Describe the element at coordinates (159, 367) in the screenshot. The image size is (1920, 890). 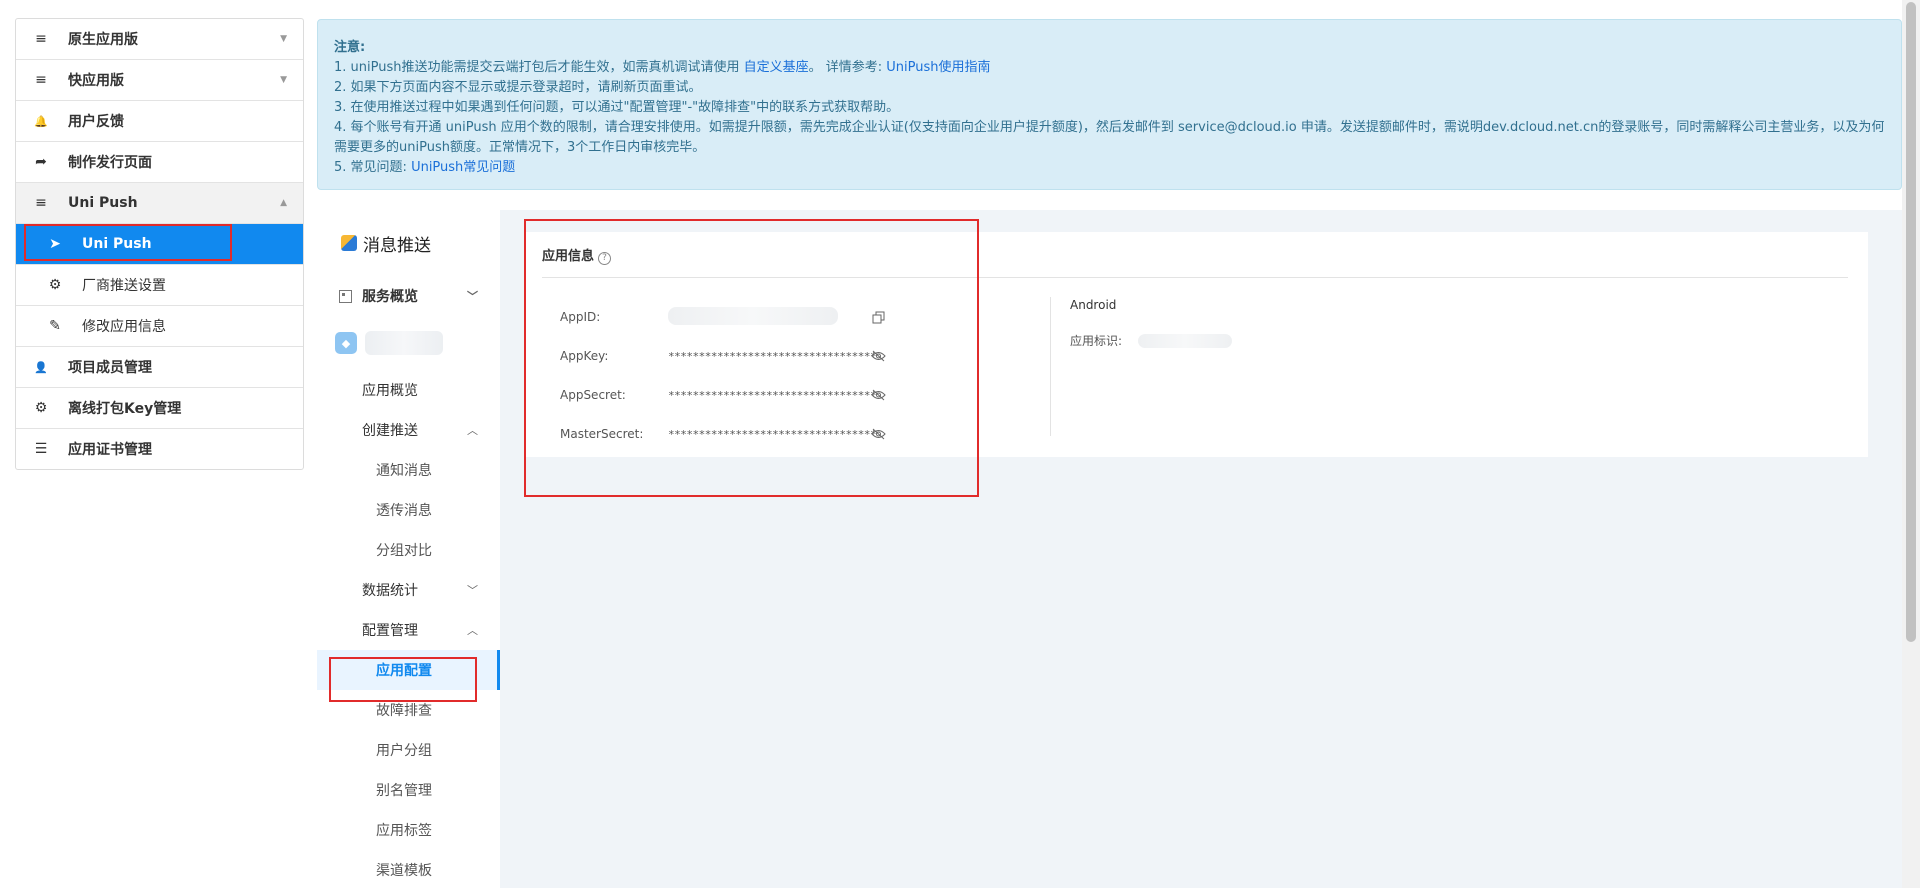
I see `sidebar-item-members: 👤 项目成员管理` at that location.